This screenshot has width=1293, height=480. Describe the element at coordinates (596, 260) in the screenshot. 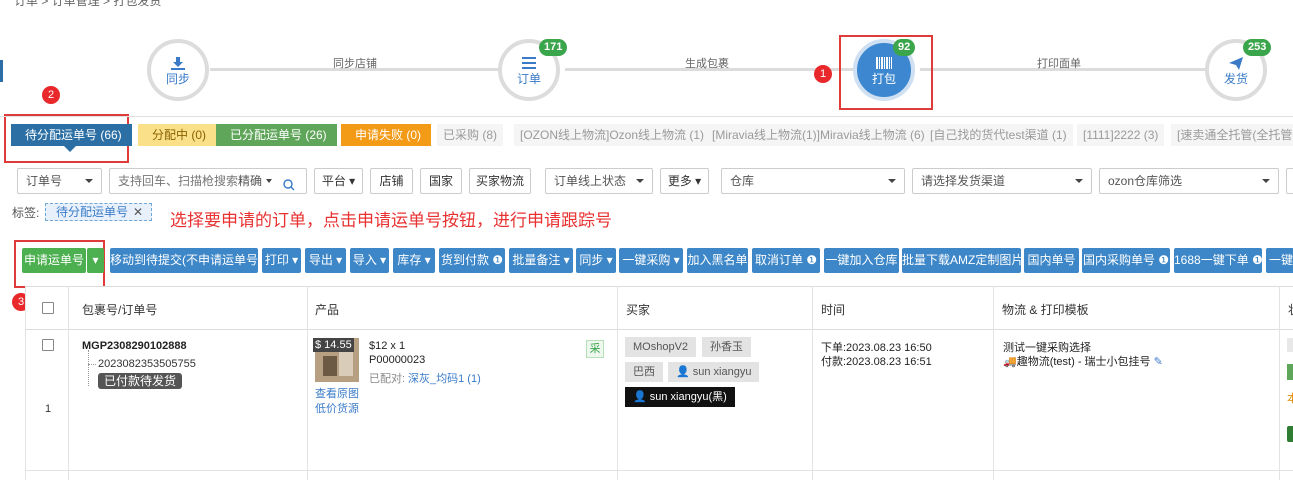

I see `sync-button: 同步 ▾` at that location.